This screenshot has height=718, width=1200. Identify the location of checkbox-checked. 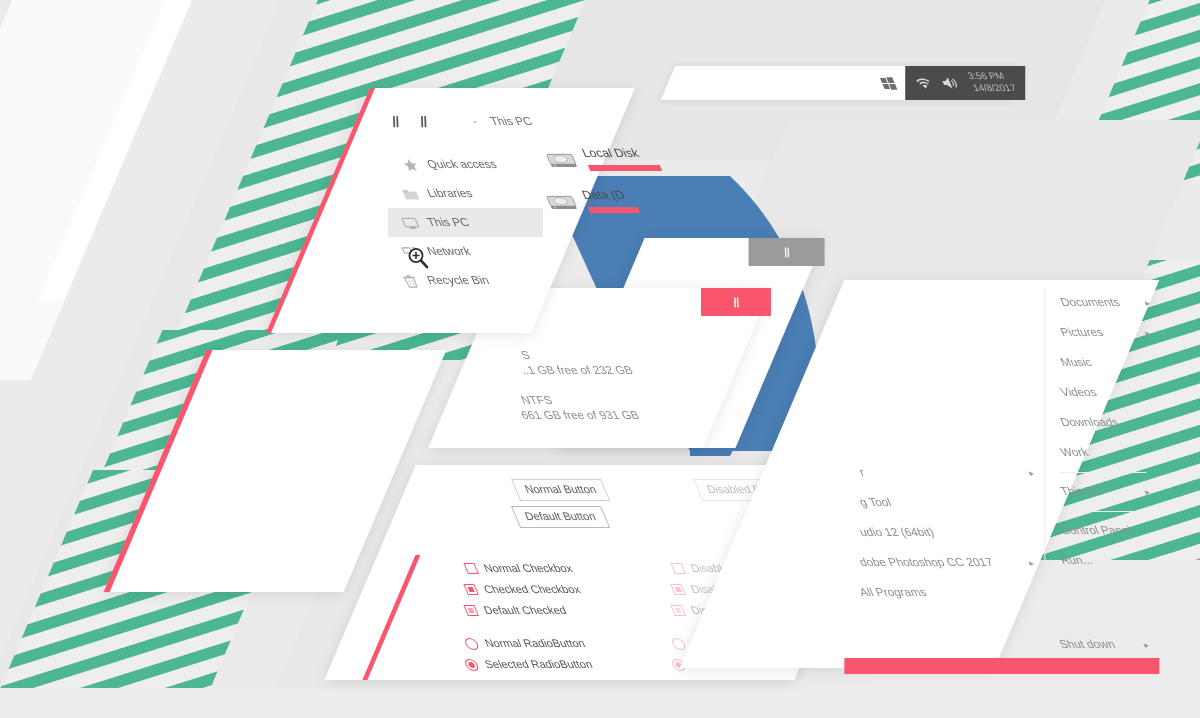
(471, 589).